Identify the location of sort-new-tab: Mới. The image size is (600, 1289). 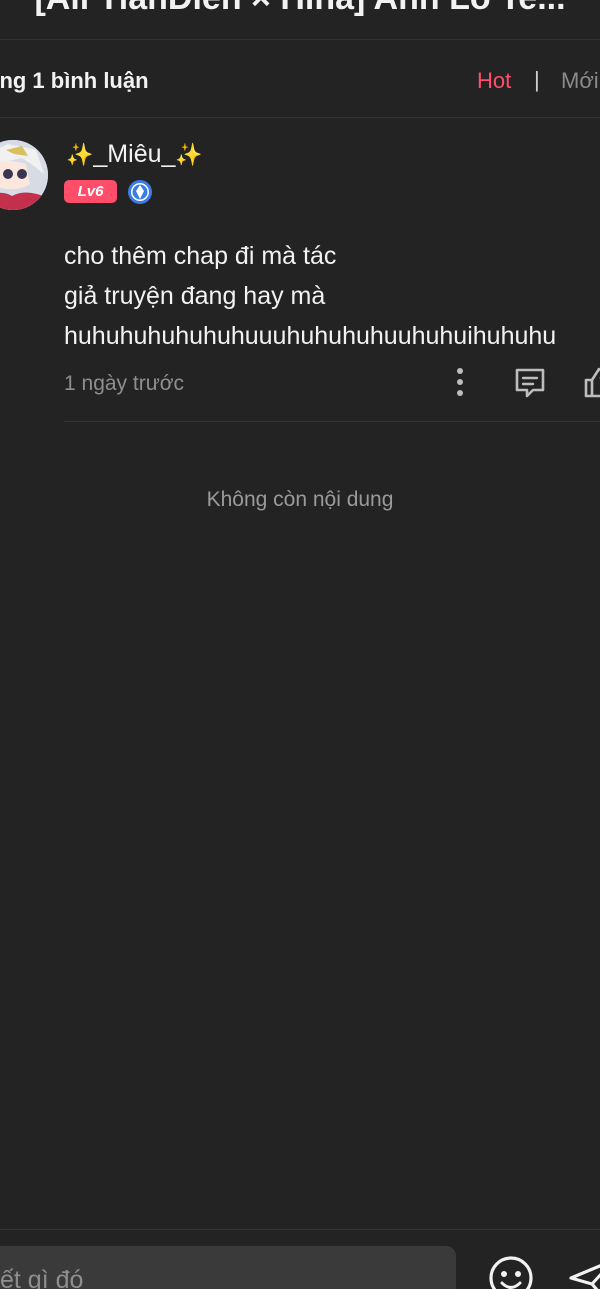
(580, 81).